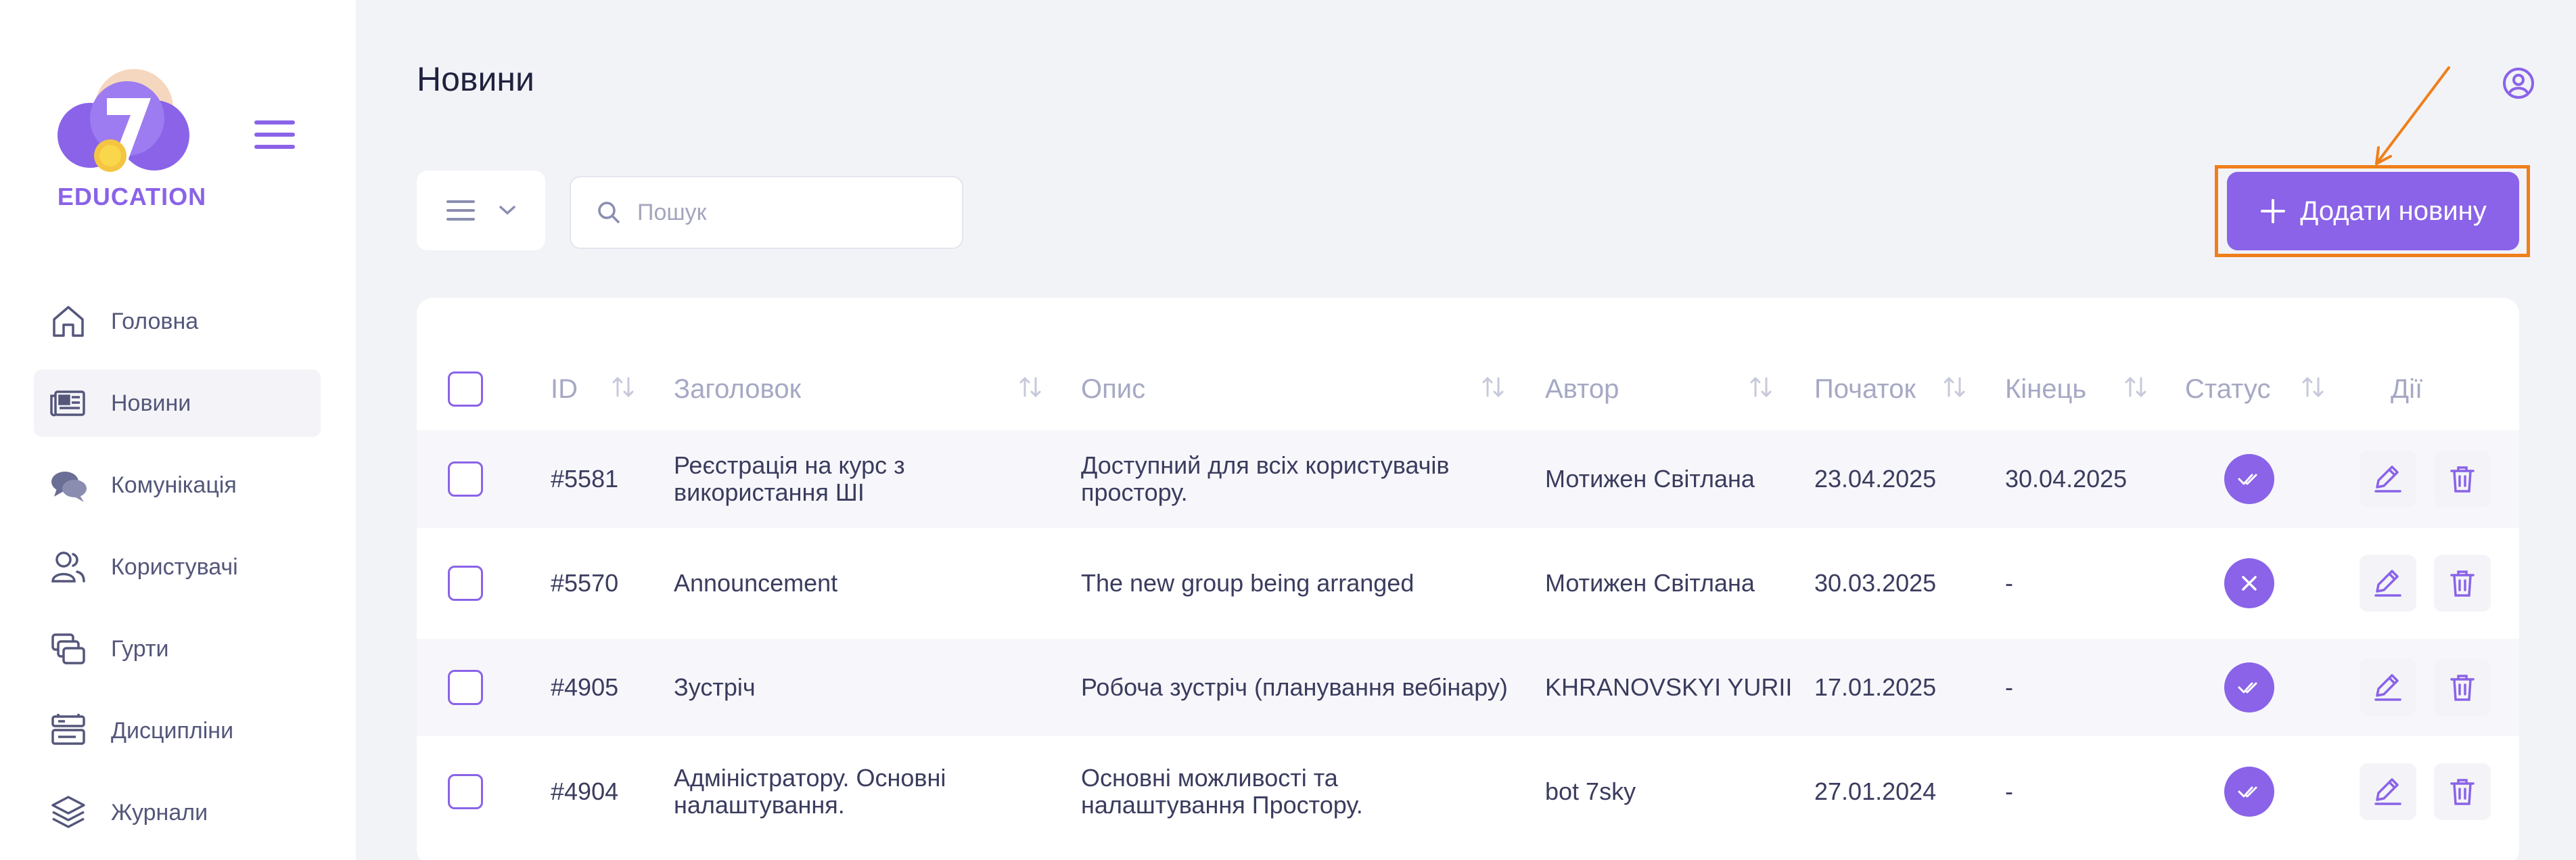  Describe the element at coordinates (177, 485) in the screenshot. I see `sidebar-item-communication: Комунікація` at that location.